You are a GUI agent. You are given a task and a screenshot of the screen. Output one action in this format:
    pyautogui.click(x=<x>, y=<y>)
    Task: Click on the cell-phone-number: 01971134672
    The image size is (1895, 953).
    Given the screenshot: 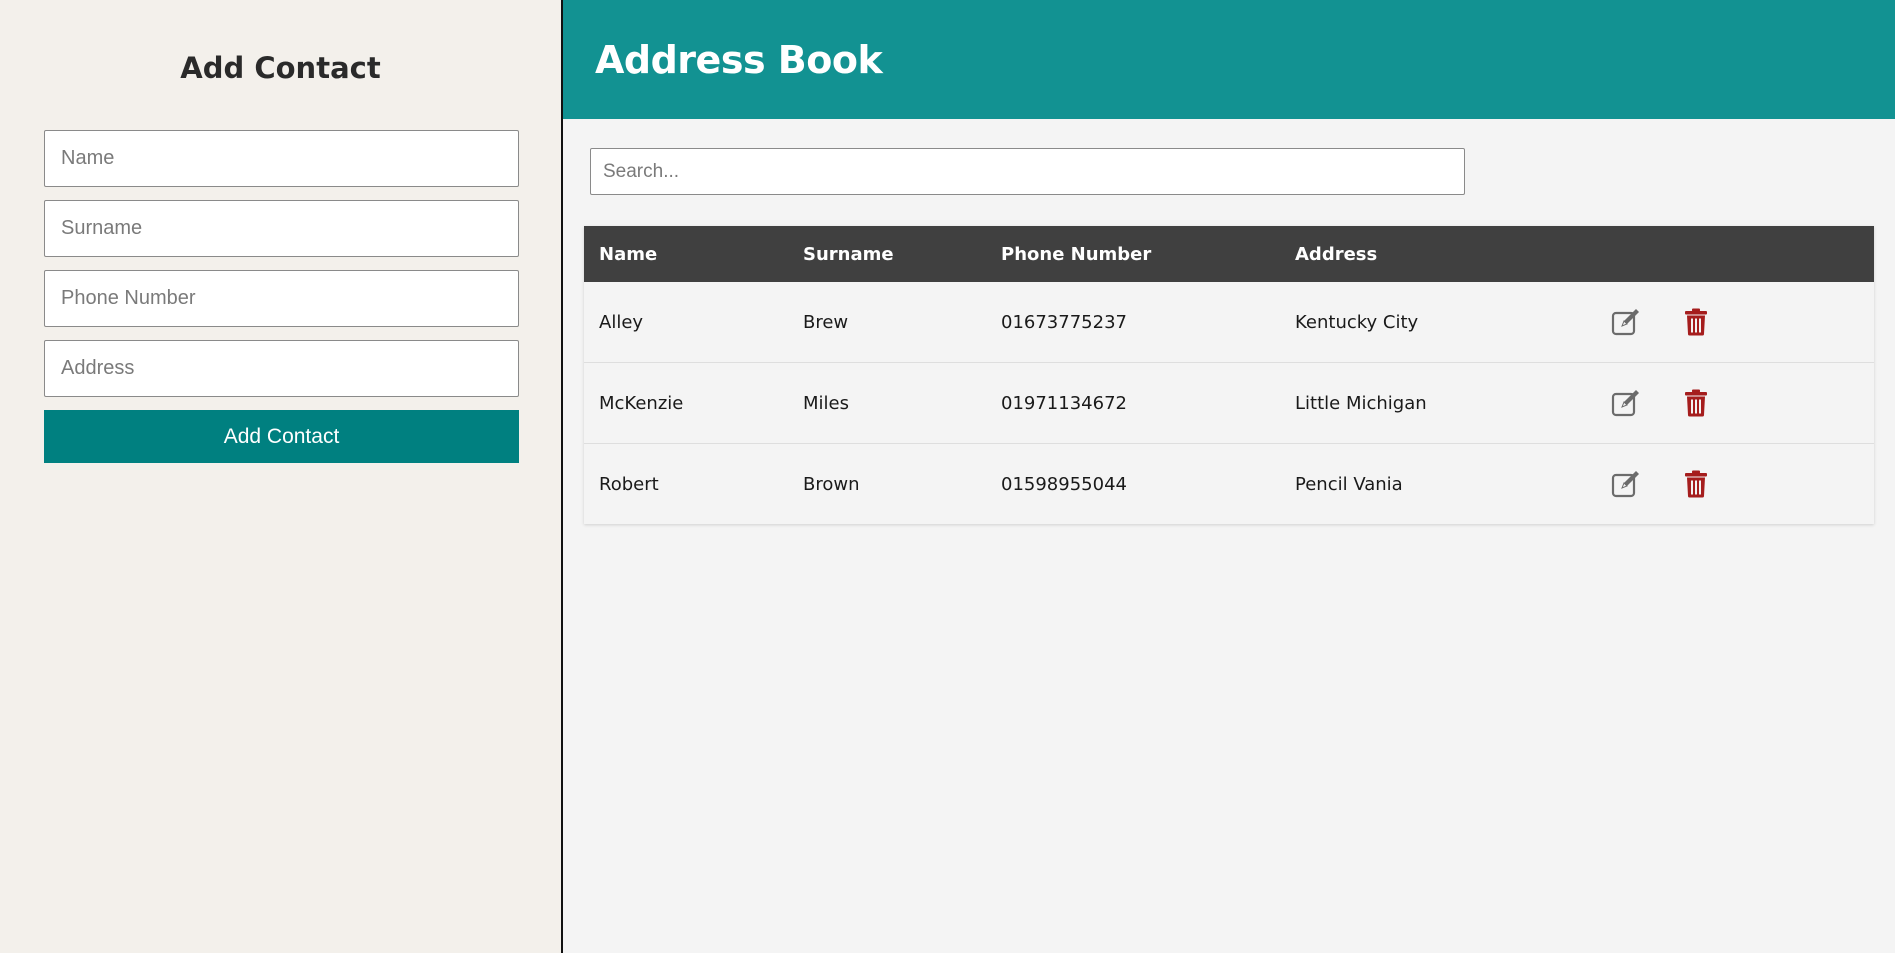 What is the action you would take?
    pyautogui.click(x=1064, y=403)
    